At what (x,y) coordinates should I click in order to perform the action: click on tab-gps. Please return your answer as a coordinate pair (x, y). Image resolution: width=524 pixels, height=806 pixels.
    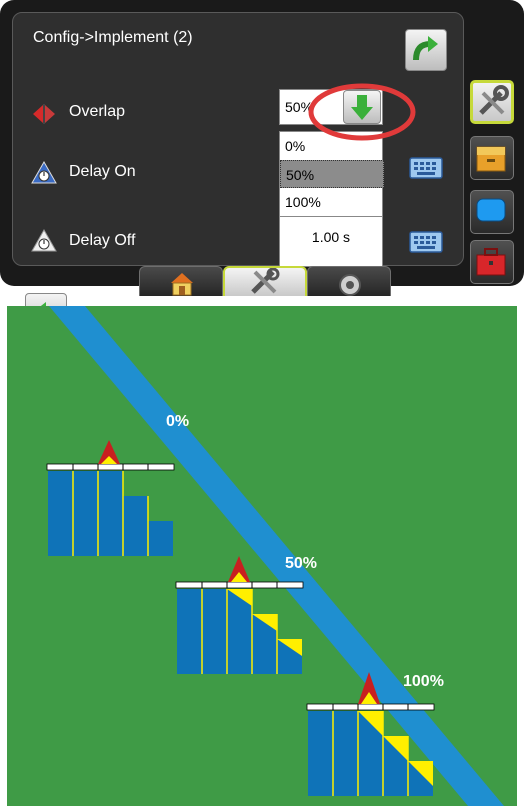
    Looking at the image, I should click on (349, 281).